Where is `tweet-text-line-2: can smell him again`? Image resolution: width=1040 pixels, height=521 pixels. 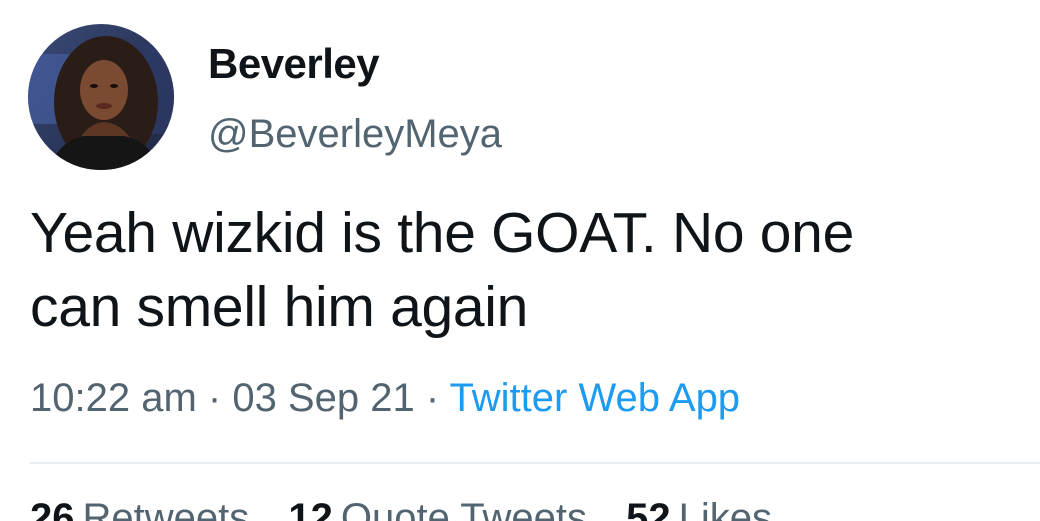
tweet-text-line-2: can smell him again is located at coordinates (279, 307).